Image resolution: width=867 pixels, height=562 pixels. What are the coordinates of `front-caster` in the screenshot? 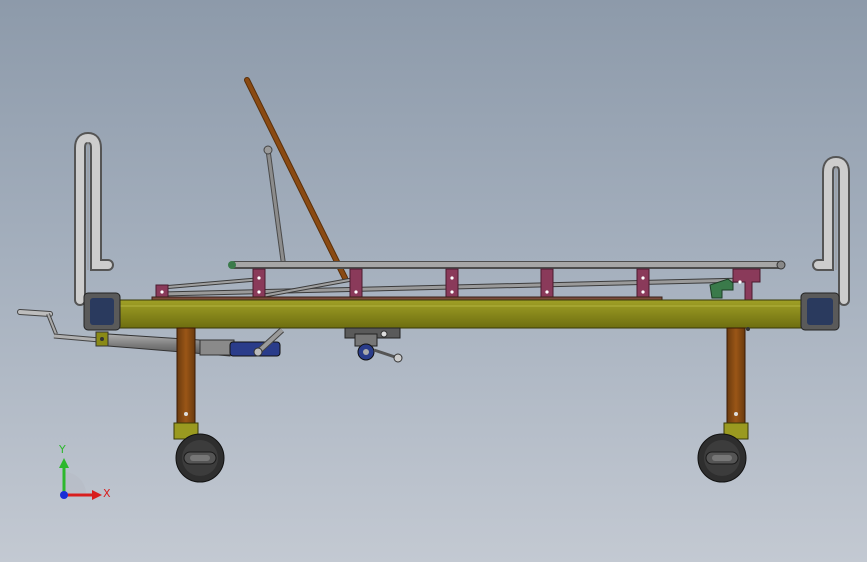 It's located at (199, 452).